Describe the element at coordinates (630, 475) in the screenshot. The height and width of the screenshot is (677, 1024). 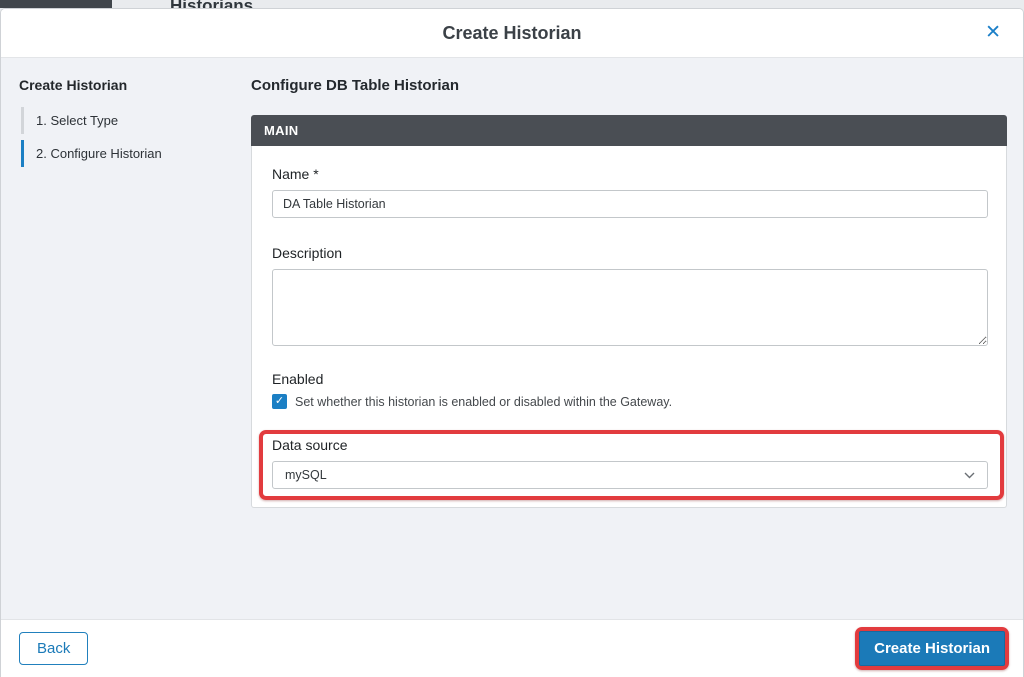
I see `data-source-select: mySQL` at that location.